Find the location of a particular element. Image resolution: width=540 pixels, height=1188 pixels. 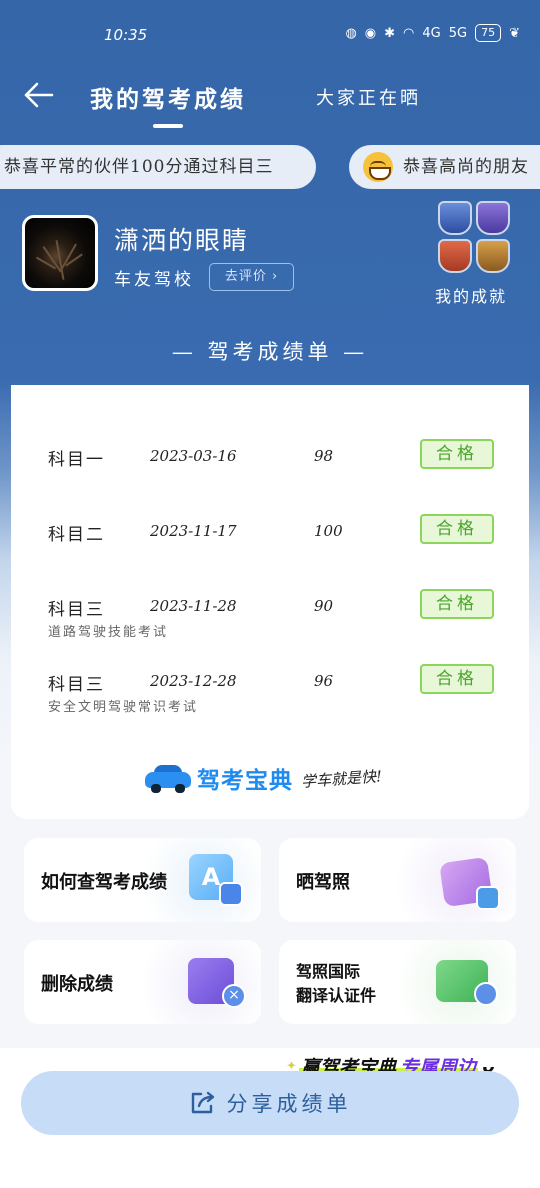

share-score-button: 分享成绩单 is located at coordinates (270, 1103).